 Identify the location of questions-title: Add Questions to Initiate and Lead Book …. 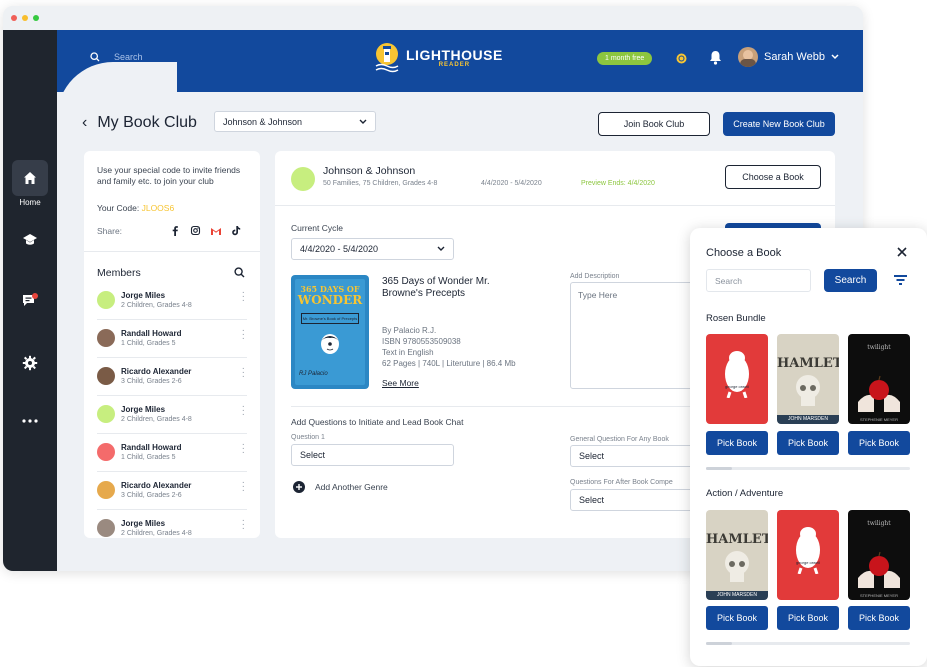
(377, 422).